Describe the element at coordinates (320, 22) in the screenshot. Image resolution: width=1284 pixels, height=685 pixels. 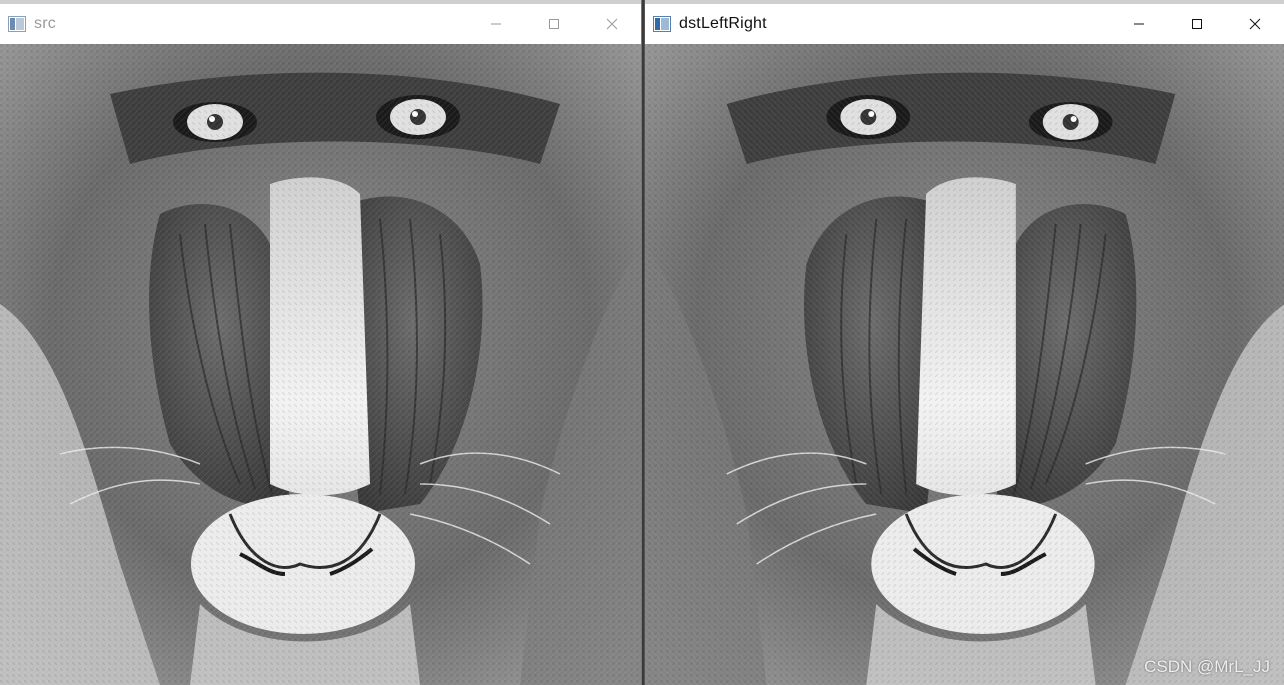
I see `titlebar-src: src` at that location.